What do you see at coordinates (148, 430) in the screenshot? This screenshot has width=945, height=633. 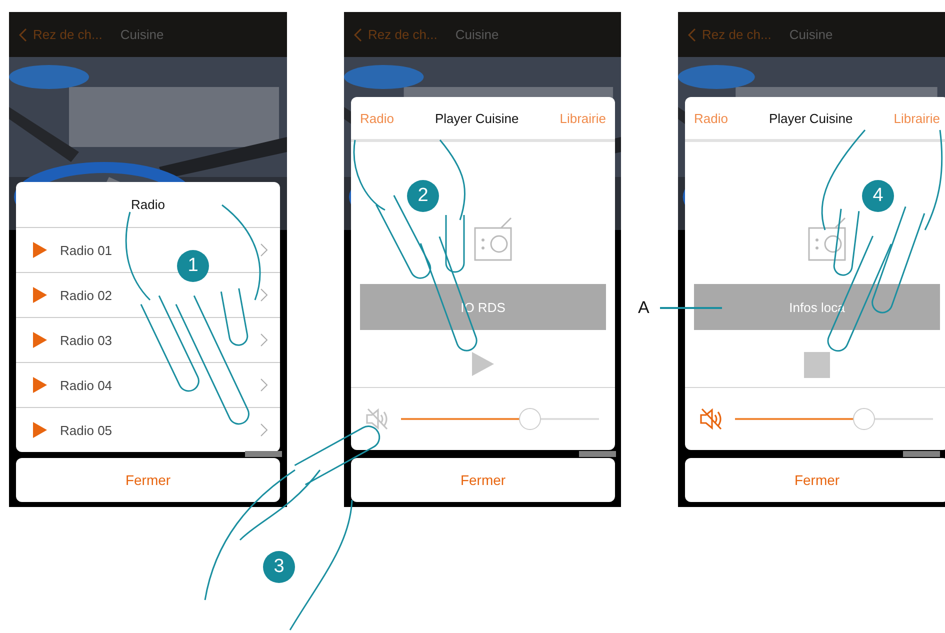 I see `radio-list-item: Radio 05` at bounding box center [148, 430].